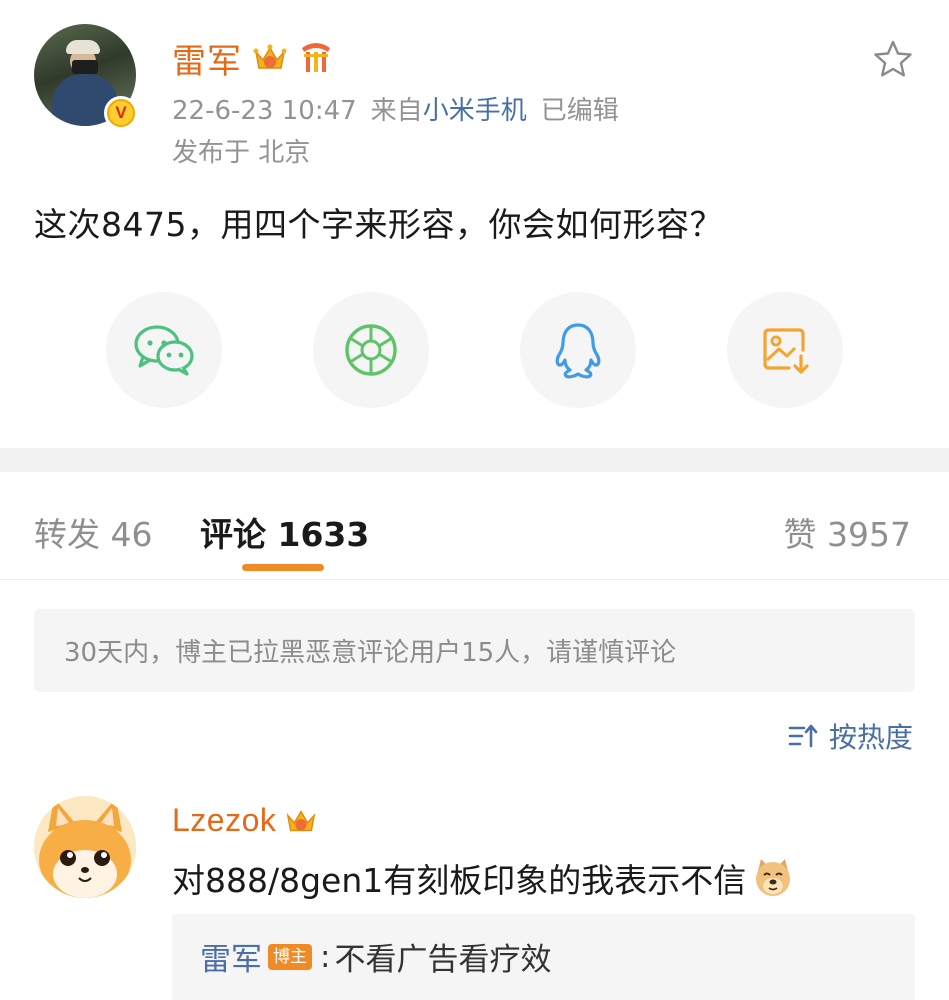 This screenshot has width=949, height=1000. I want to click on active-tab-indicator, so click(283, 567).